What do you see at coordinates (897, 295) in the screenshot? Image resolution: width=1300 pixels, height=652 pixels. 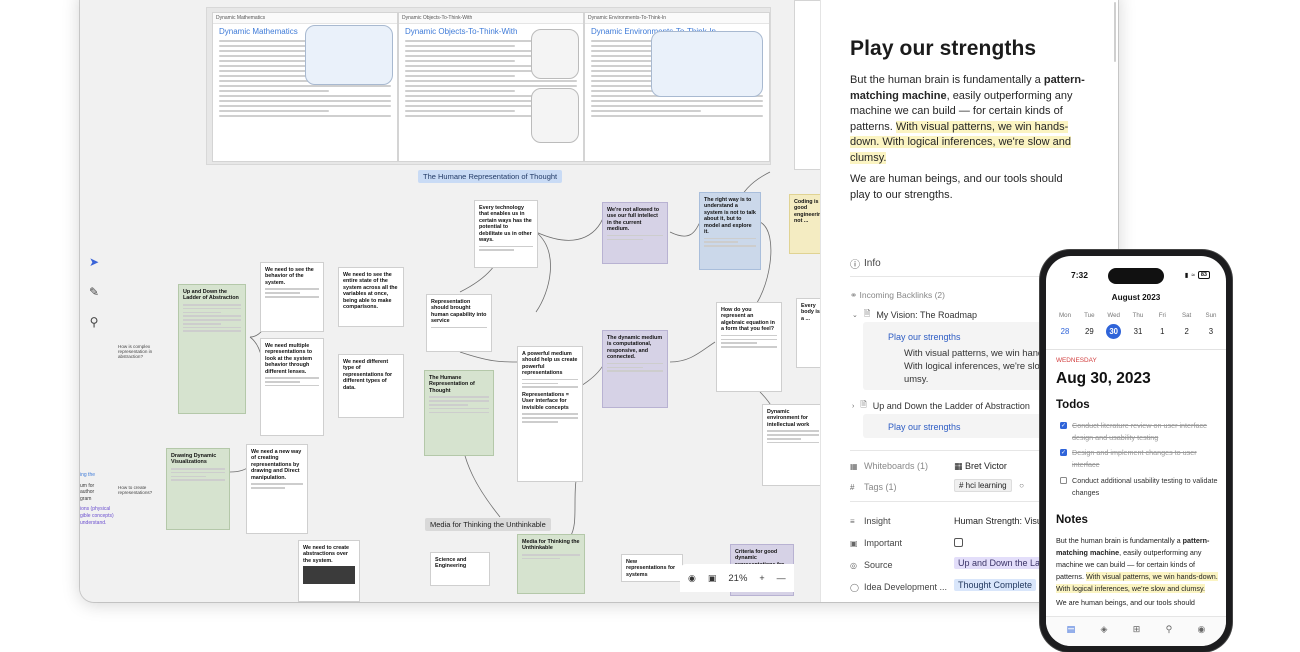 I see `backlinks-header: ⚭ Incoming Backlinks (2)` at bounding box center [897, 295].